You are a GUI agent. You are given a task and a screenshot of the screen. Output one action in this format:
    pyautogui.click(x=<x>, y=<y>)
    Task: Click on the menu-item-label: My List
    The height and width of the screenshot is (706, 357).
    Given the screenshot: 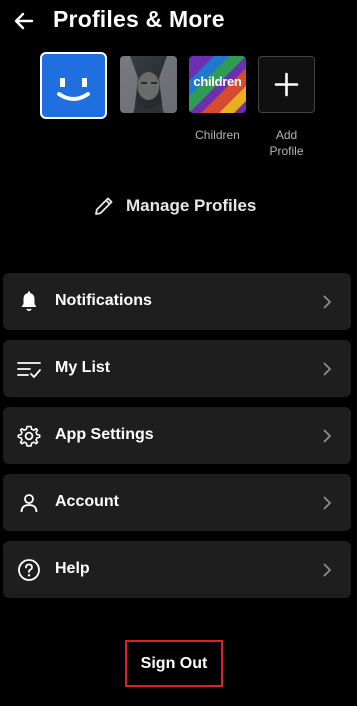 What is the action you would take?
    pyautogui.click(x=83, y=367)
    